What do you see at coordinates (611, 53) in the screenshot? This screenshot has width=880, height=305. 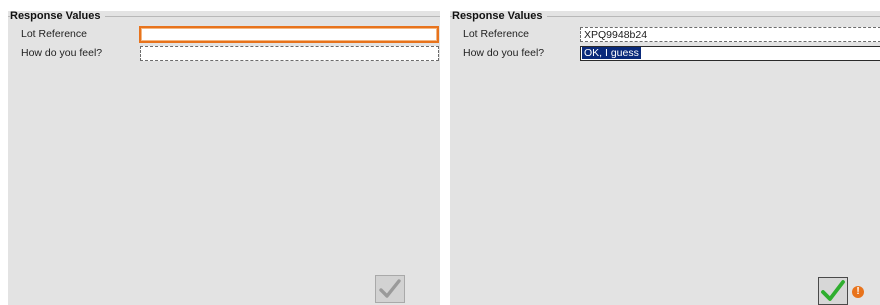 I see `selected-text: OK, I guess` at bounding box center [611, 53].